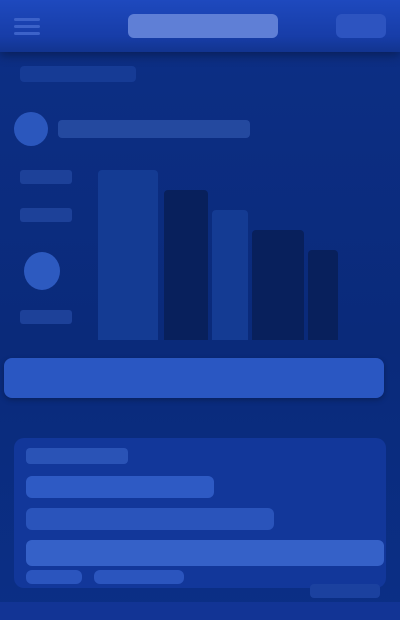 The width and height of the screenshot is (400, 620). I want to click on profile-name, so click(154, 129).